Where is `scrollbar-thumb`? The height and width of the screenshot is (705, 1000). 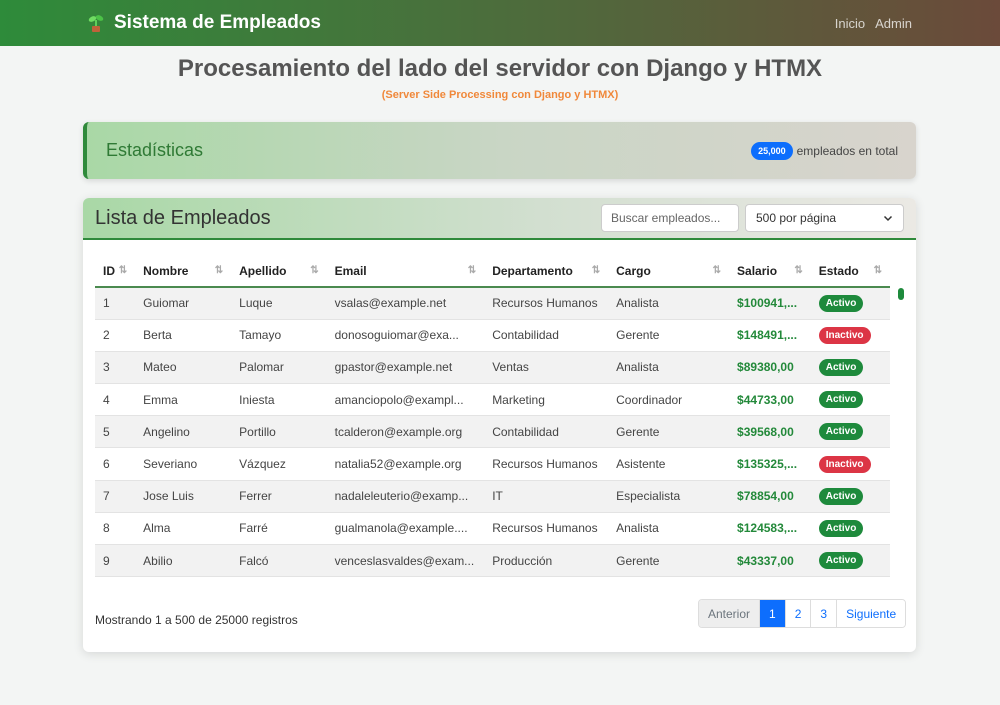
scrollbar-thumb is located at coordinates (901, 294).